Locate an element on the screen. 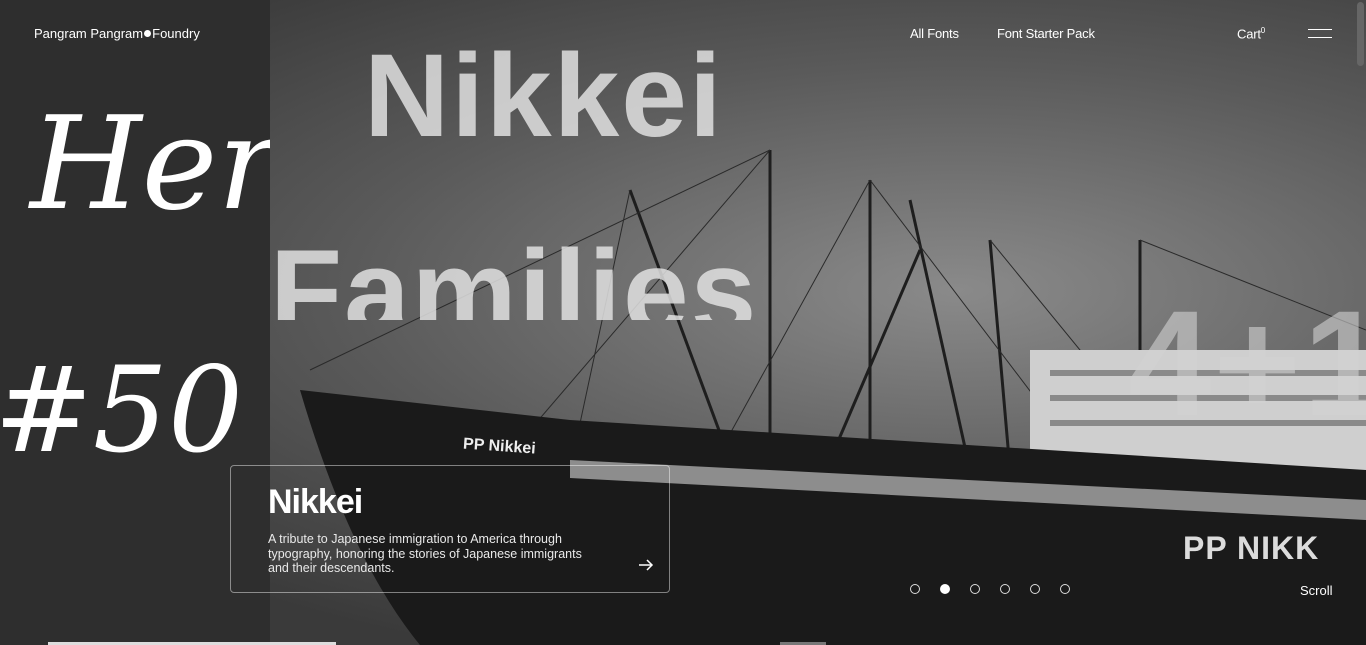 This screenshot has height=645, width=1366. left-script-bottom: #50 is located at coordinates (122, 410).